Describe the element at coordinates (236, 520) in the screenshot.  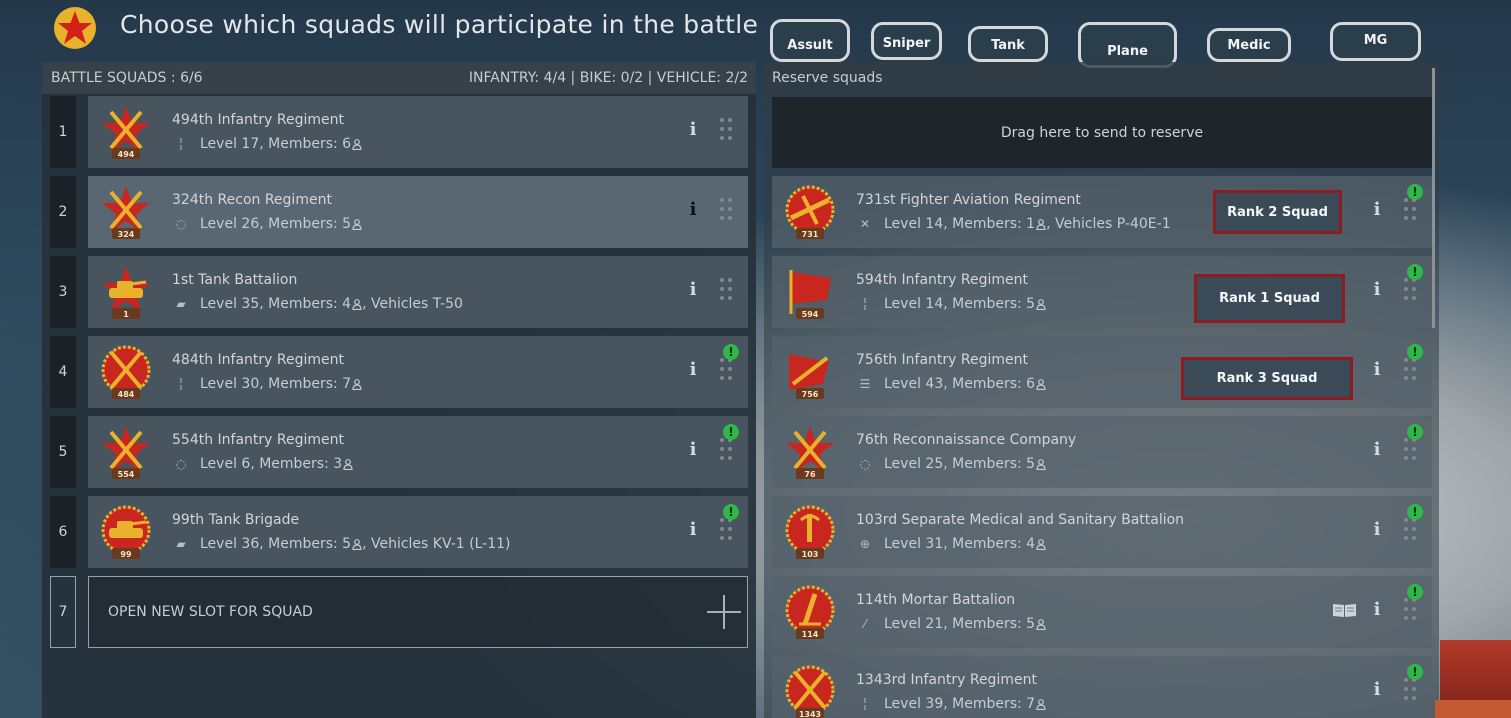
I see `squad-name: 99th Tank Brigade` at that location.